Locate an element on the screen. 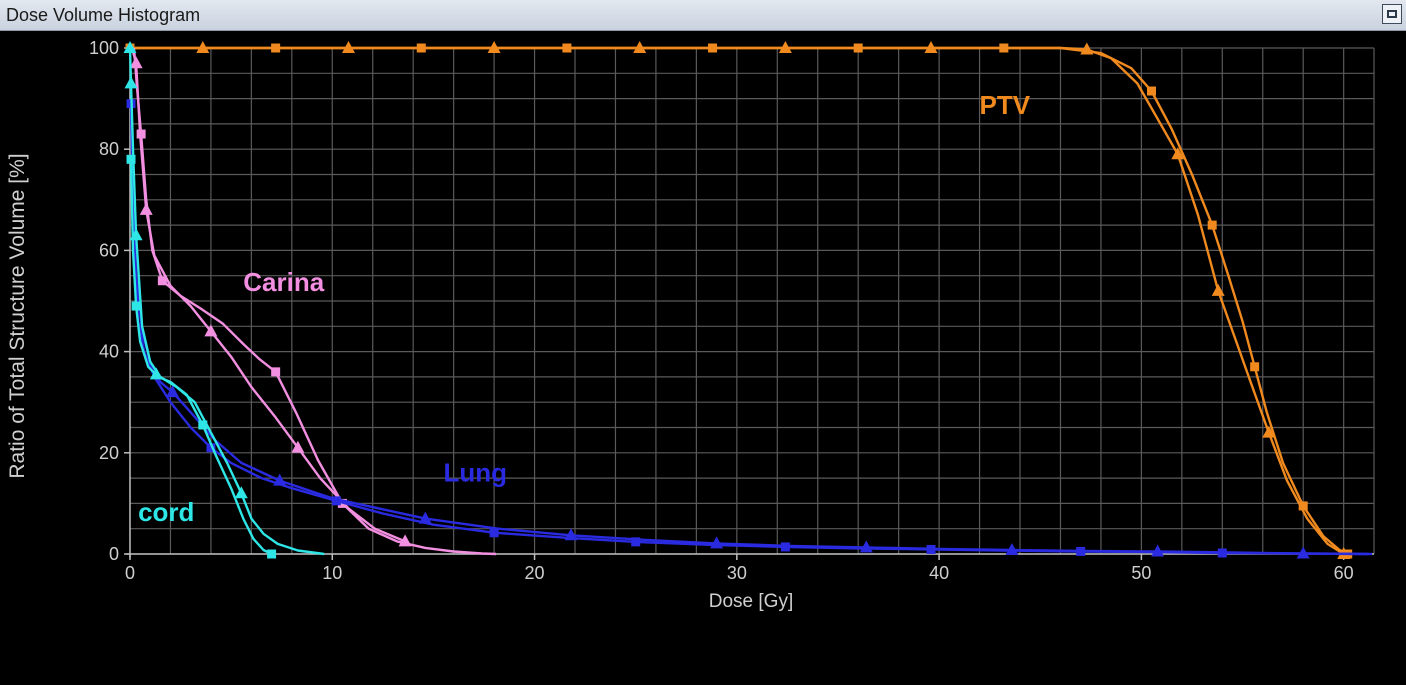  y-axis-label: Ratio of Total Structure Volume [%] is located at coordinates (17, 315).